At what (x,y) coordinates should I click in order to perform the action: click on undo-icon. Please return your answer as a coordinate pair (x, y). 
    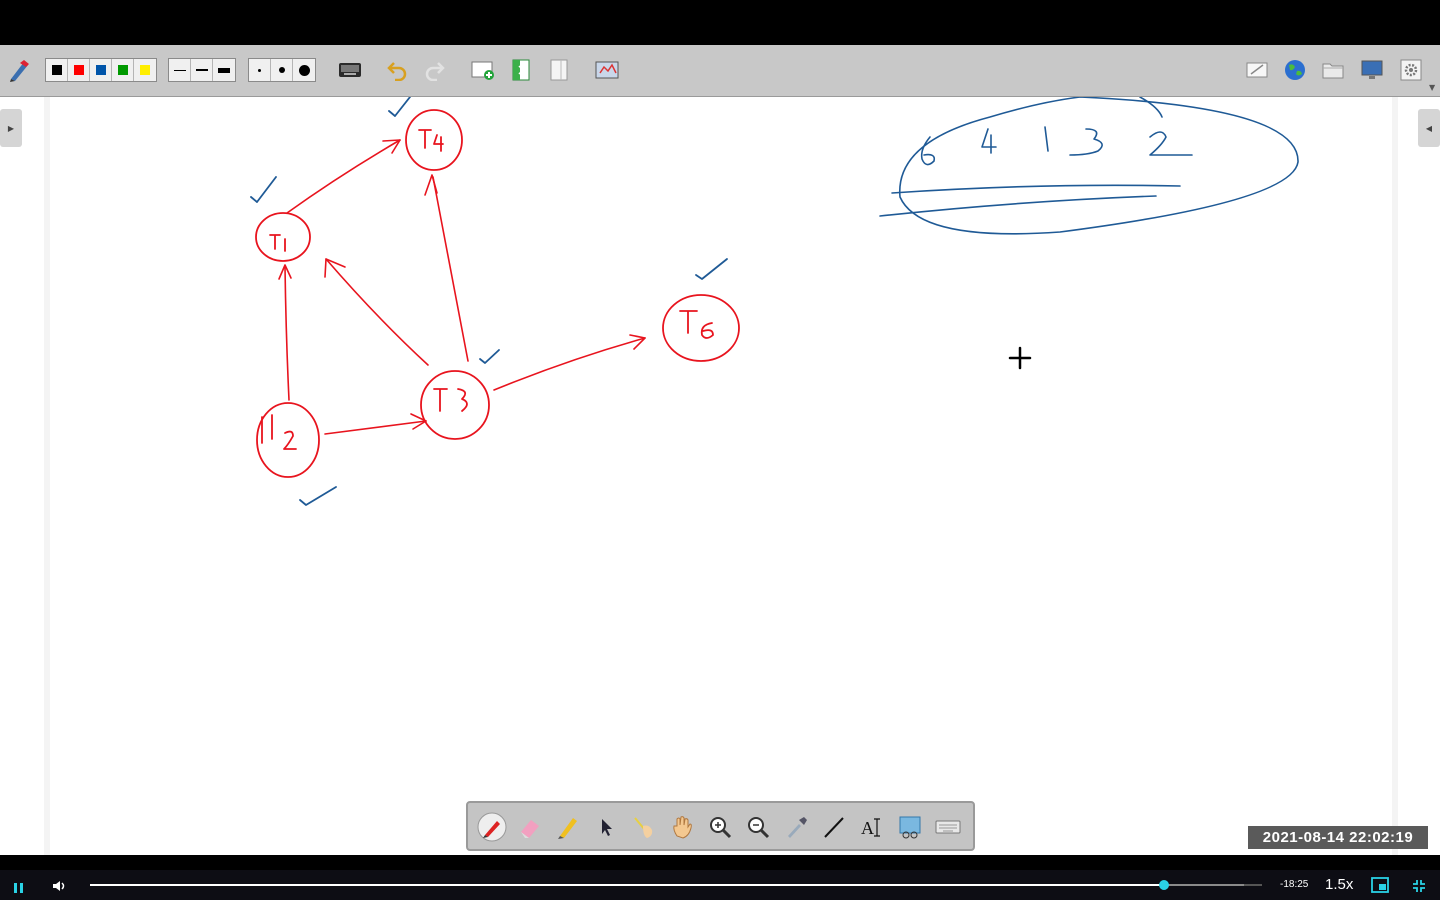
    Looking at the image, I should click on (397, 70).